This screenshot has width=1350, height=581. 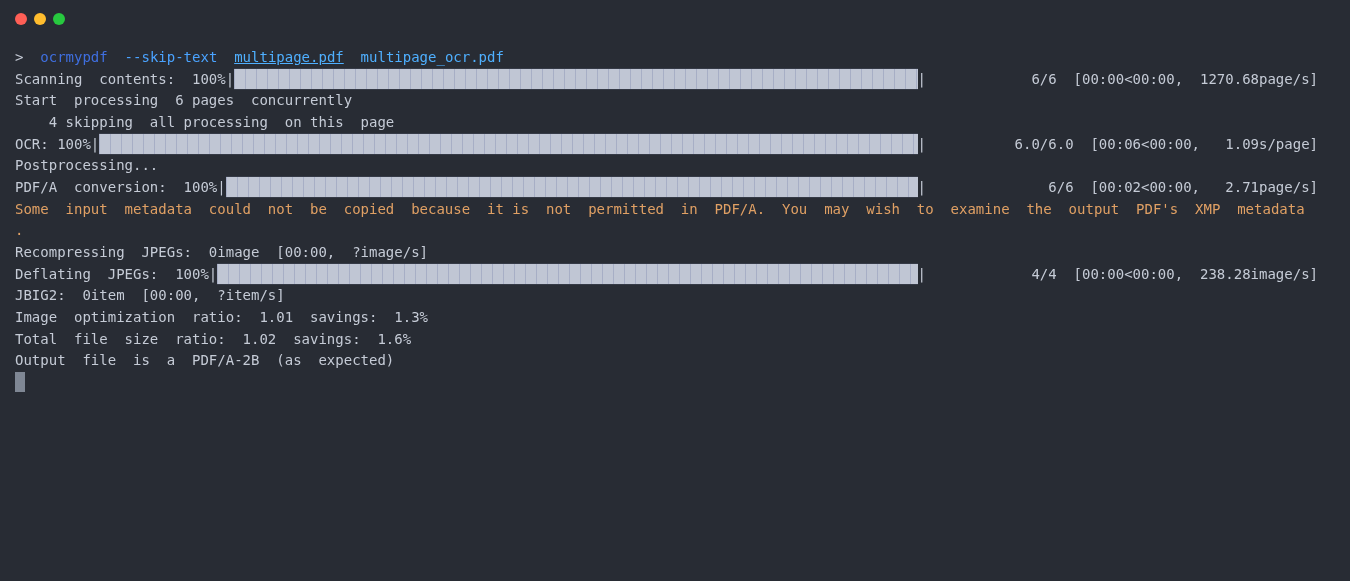 What do you see at coordinates (221, 252) in the screenshot?
I see `output-line: Recompressing JPEGs: 0image [00:00, ?image/s]` at bounding box center [221, 252].